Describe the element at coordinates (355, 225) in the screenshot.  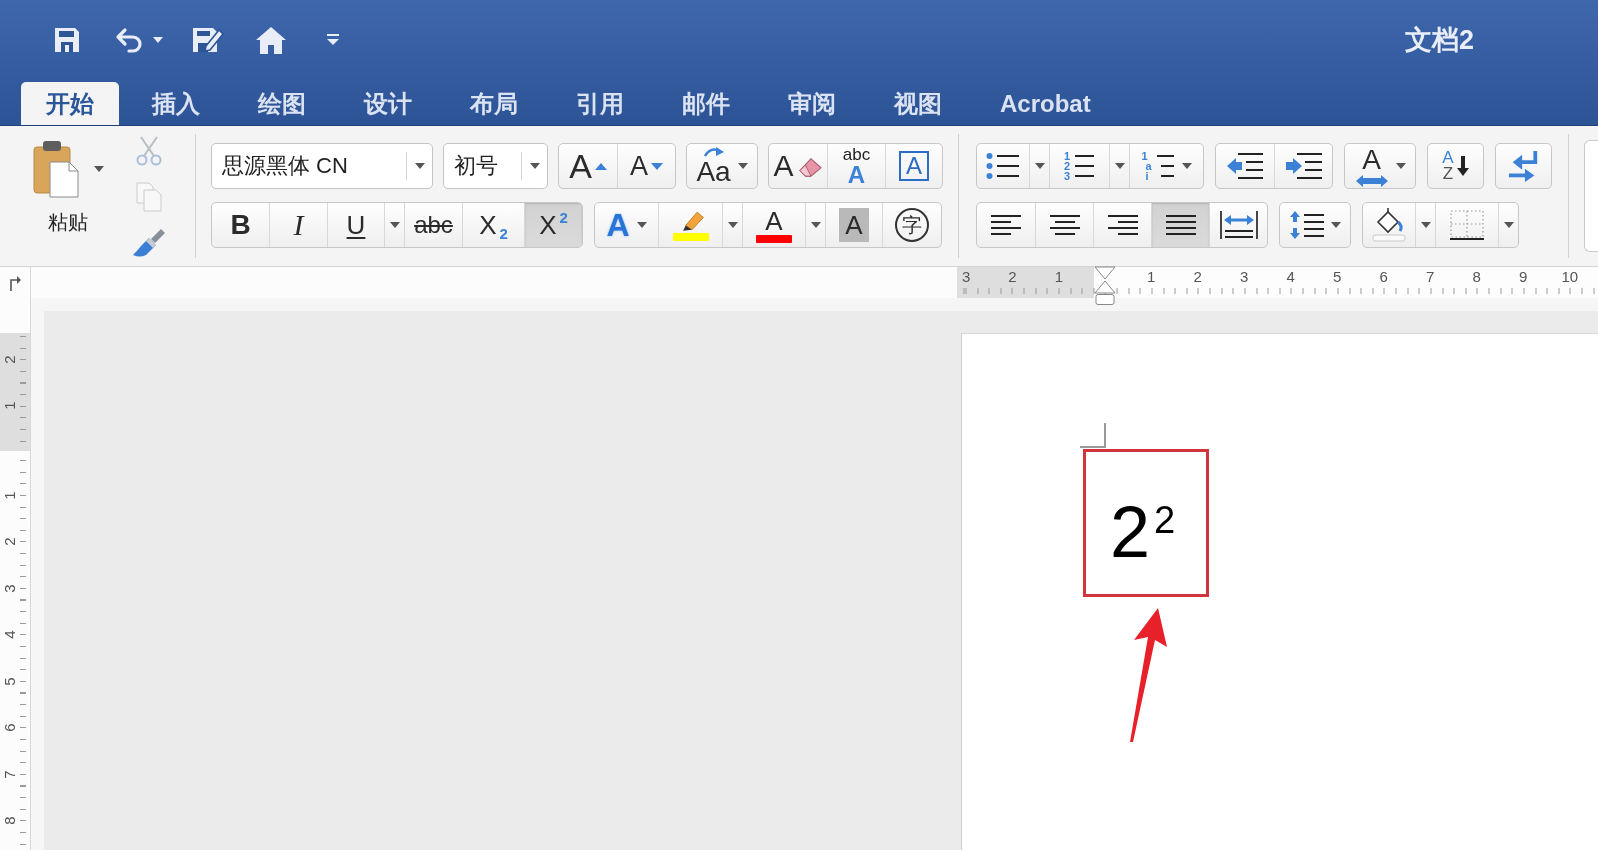
I see `underline-button: U` at that location.